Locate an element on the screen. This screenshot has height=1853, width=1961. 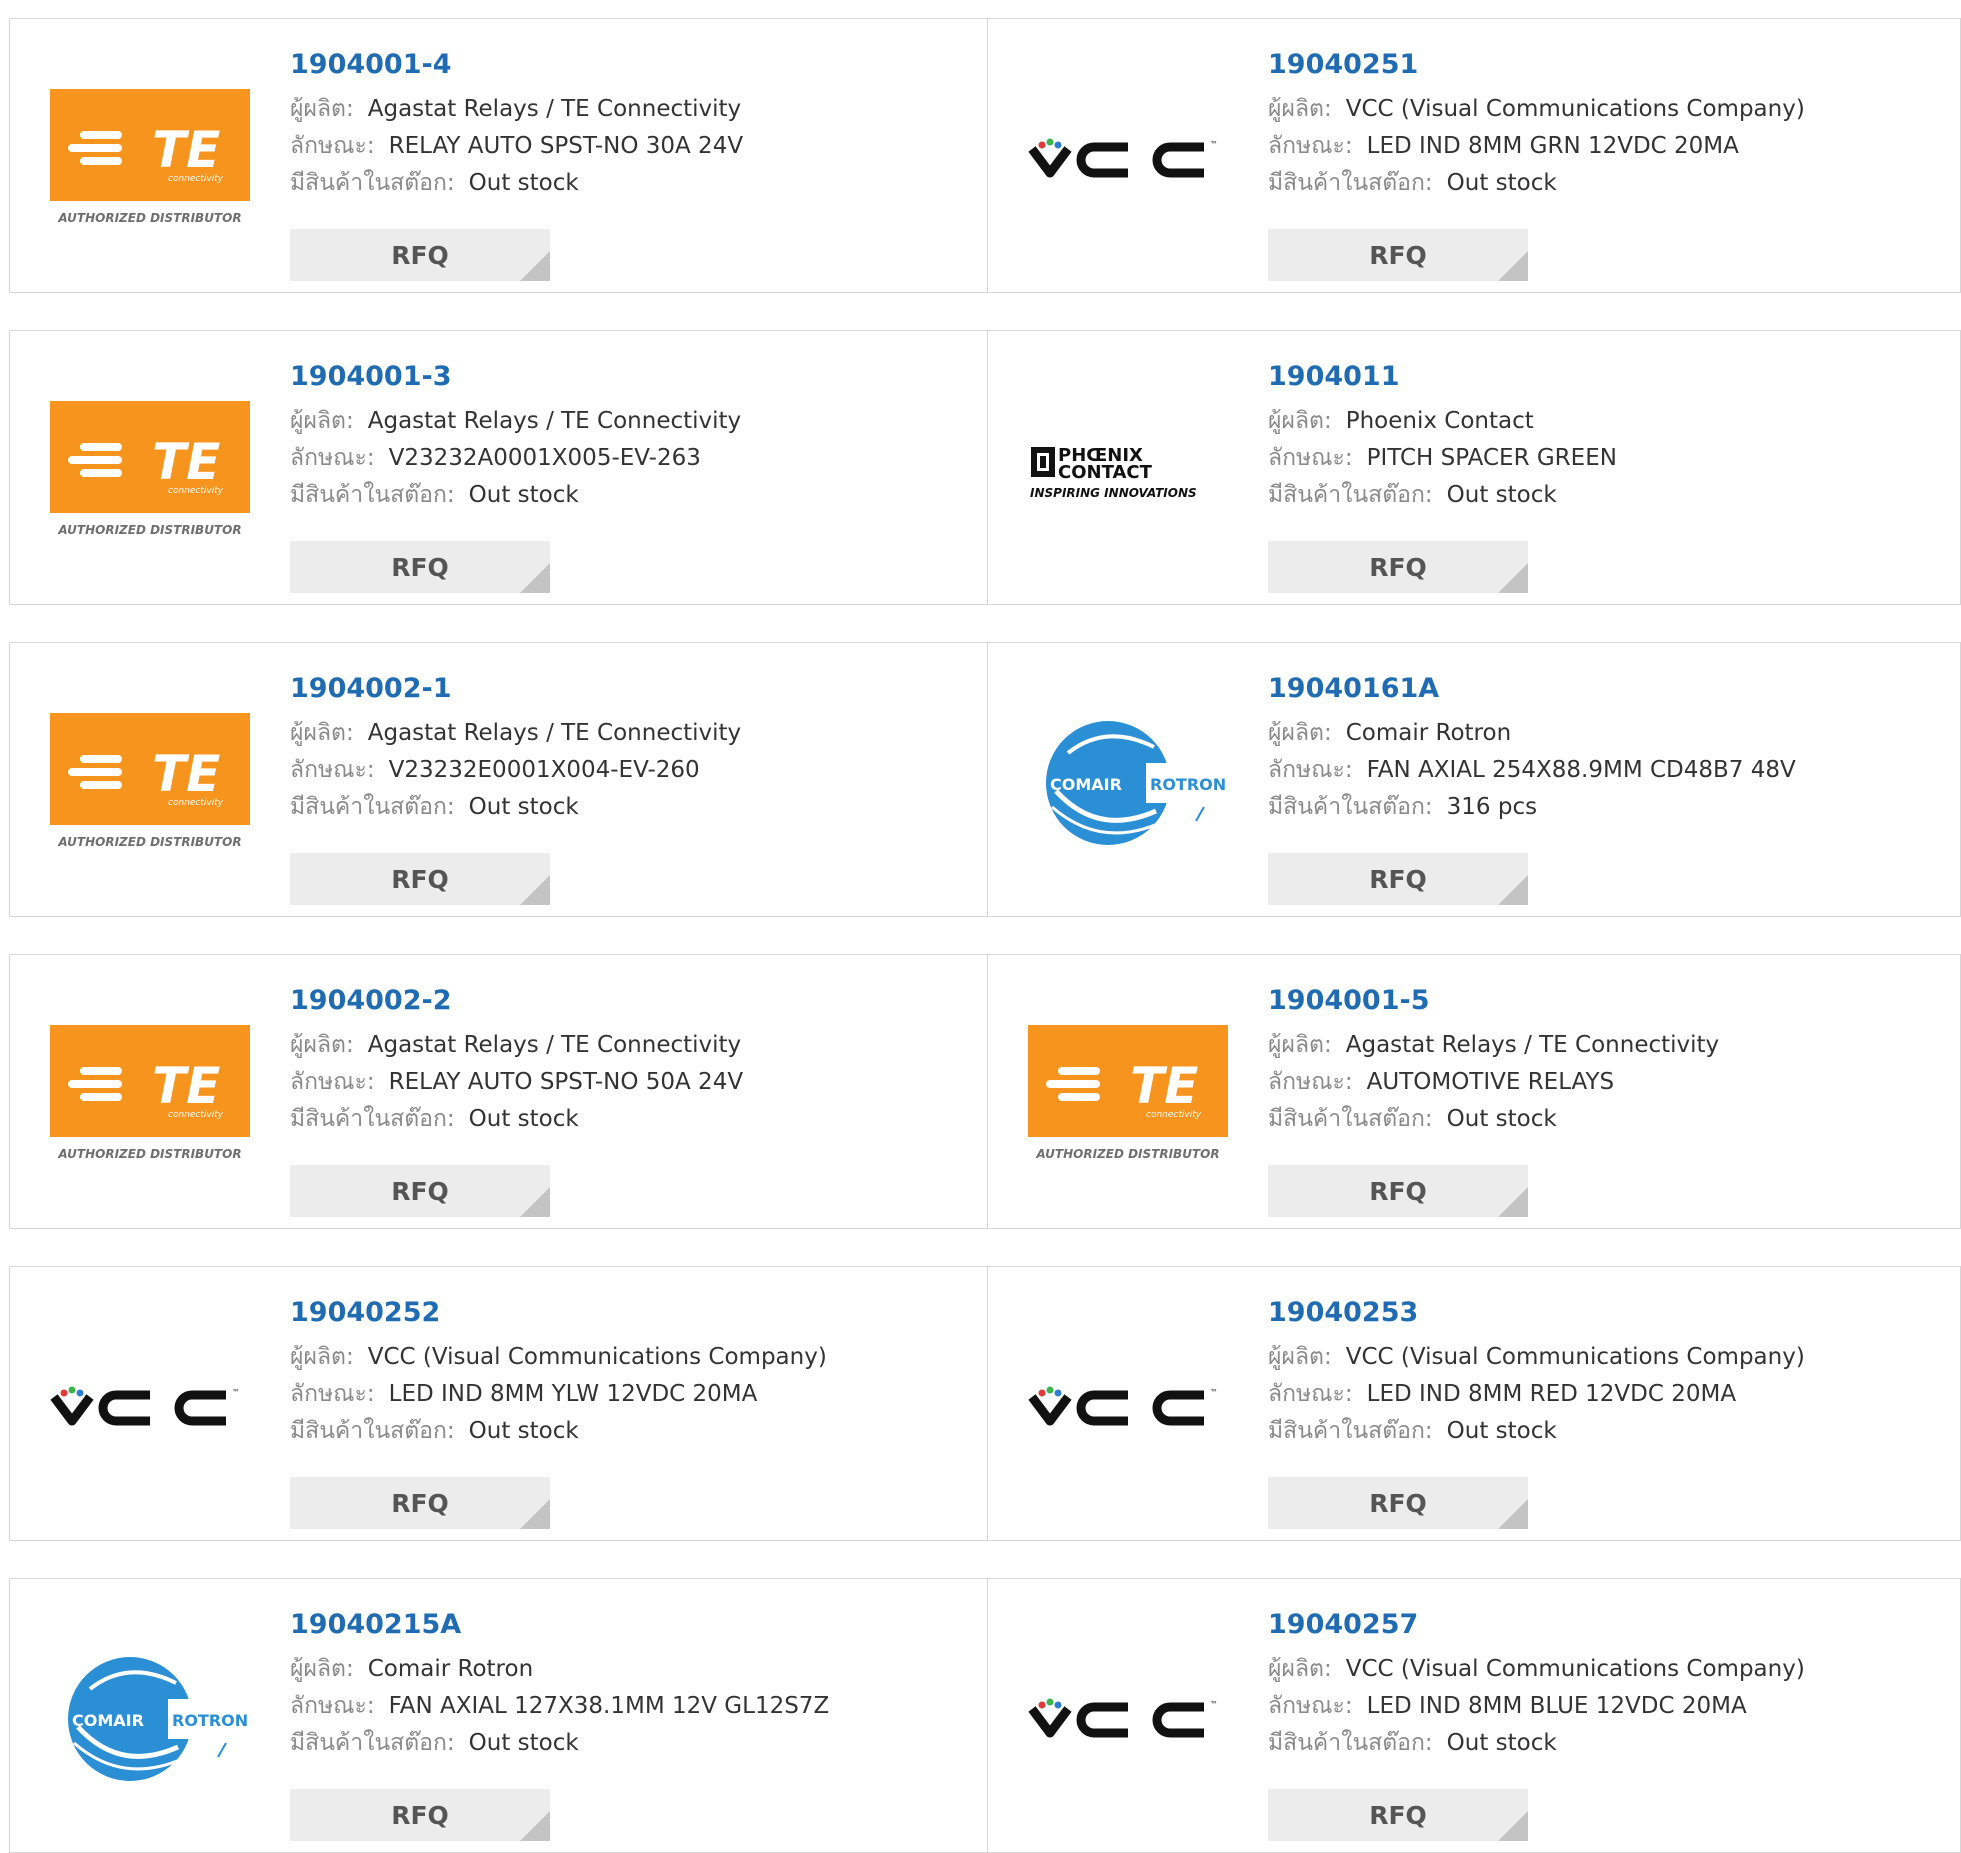
description-line: ลักษณะ: LED IND 8MM GRN 12VDC 20MA is located at coordinates (1536, 146).